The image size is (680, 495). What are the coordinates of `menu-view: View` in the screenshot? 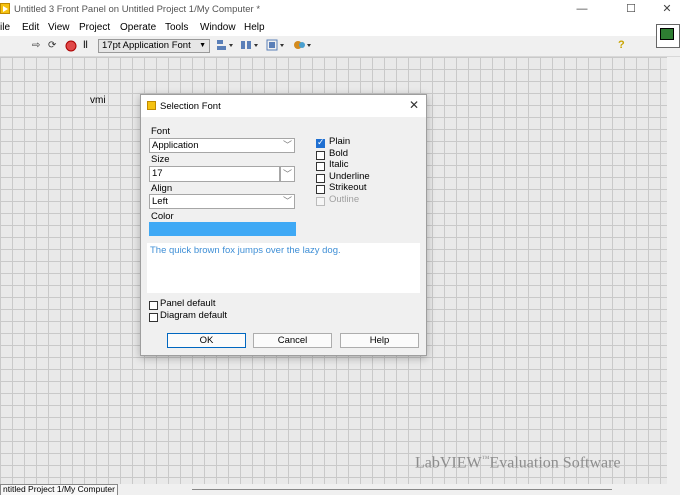 It's located at (59, 27).